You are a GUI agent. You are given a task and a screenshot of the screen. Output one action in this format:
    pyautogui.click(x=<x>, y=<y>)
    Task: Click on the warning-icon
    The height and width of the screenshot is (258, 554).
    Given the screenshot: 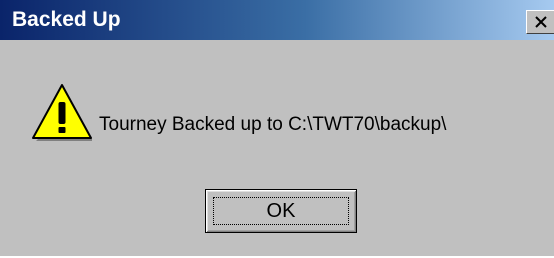 What is the action you would take?
    pyautogui.click(x=62, y=112)
    